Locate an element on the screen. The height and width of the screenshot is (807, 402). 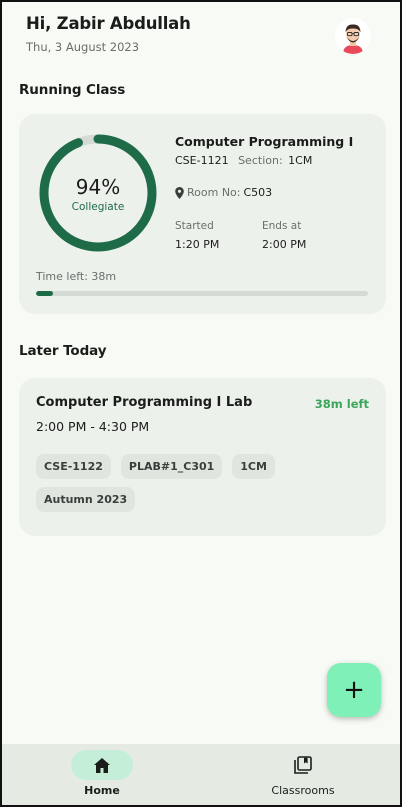
later-time-left: 38m left is located at coordinates (341, 404).